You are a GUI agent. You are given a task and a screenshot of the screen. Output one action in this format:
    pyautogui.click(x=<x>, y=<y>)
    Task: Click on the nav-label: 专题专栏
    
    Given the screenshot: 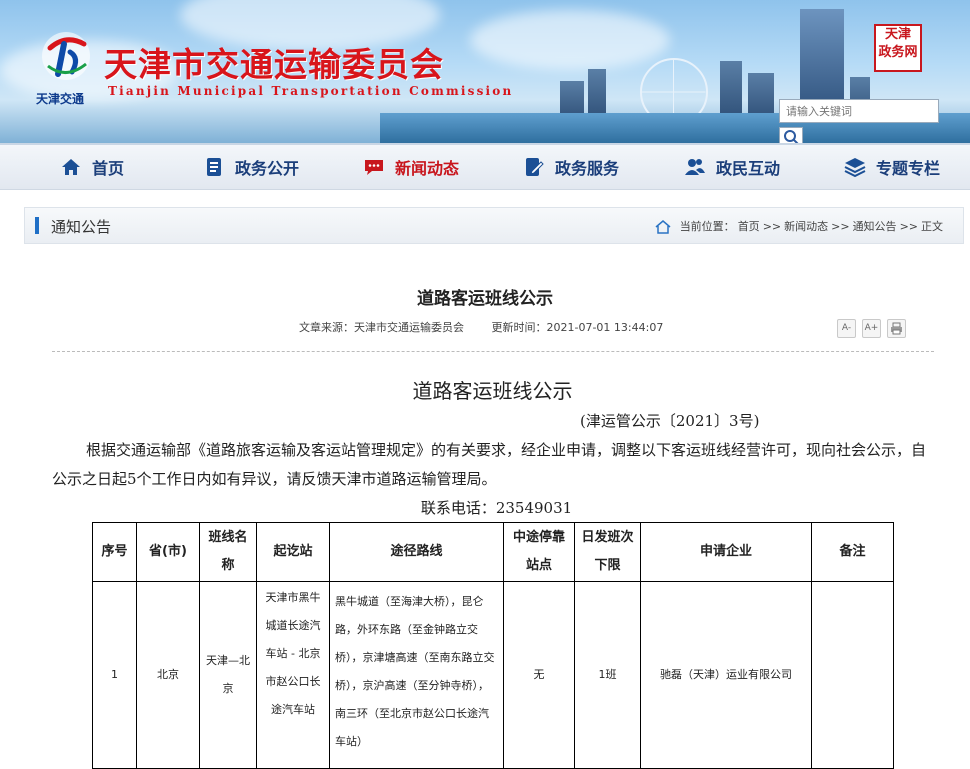 What is the action you would take?
    pyautogui.click(x=908, y=168)
    